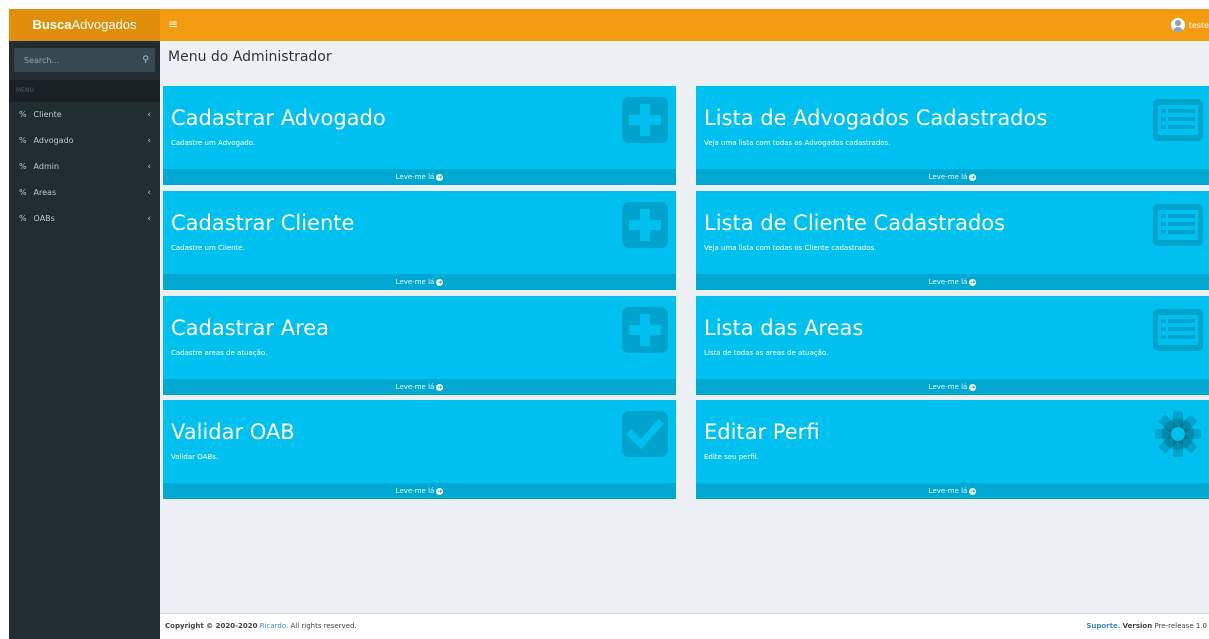 This screenshot has height=639, width=1209. Describe the element at coordinates (233, 432) in the screenshot. I see `card-title: Validar OAB` at that location.